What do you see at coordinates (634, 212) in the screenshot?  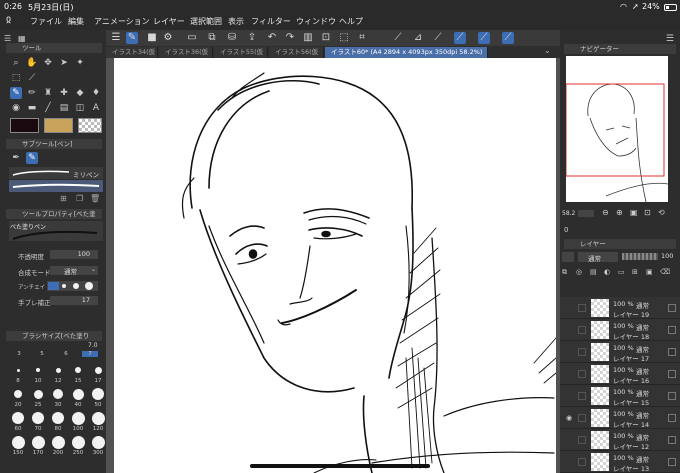 I see `fit-icon: ▣` at bounding box center [634, 212].